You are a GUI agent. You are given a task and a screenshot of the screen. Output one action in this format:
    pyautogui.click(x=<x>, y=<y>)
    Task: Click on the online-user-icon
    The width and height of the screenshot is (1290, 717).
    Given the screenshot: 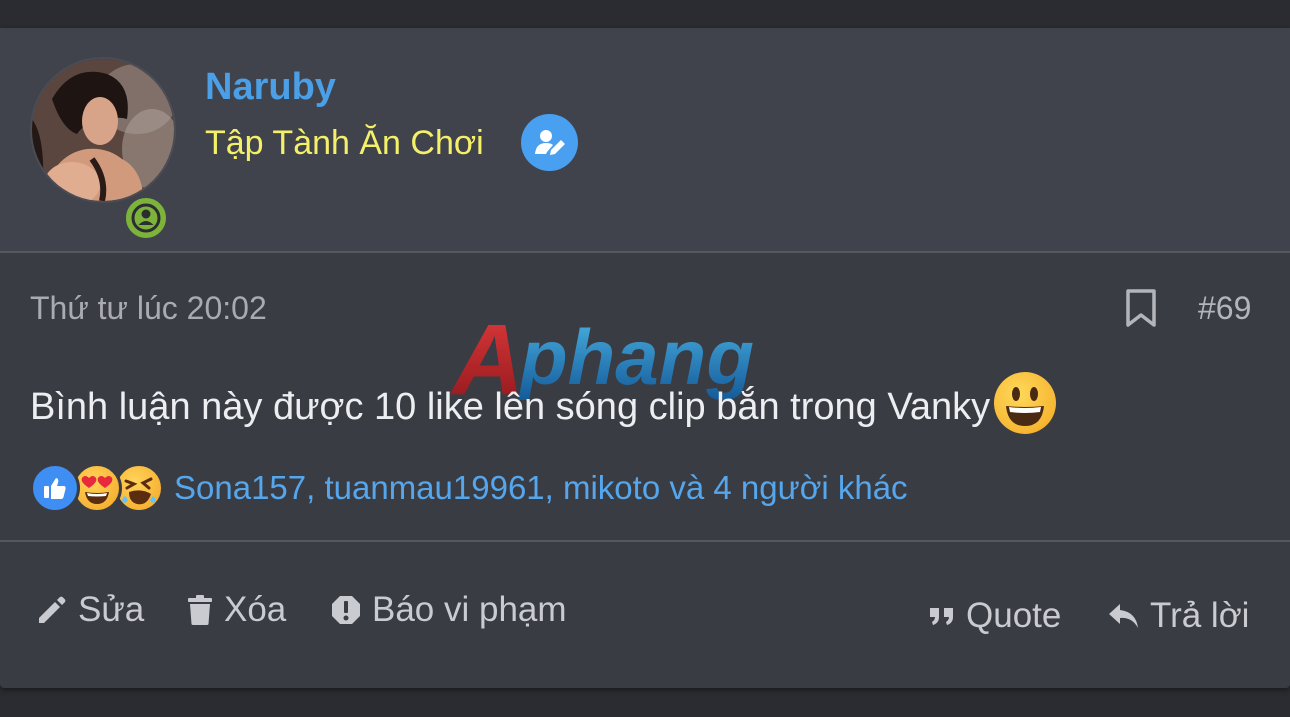 What is the action you would take?
    pyautogui.click(x=146, y=218)
    